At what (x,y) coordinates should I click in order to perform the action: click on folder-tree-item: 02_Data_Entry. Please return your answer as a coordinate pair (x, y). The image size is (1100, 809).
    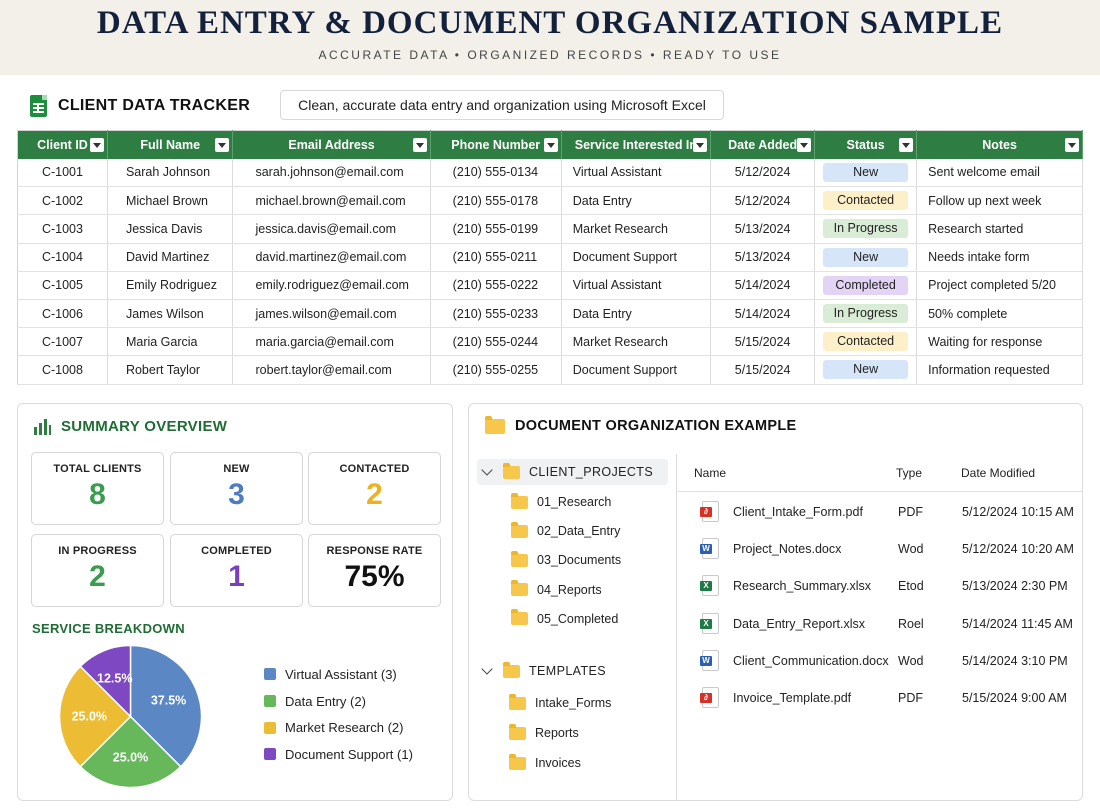
    Looking at the image, I should click on (565, 531).